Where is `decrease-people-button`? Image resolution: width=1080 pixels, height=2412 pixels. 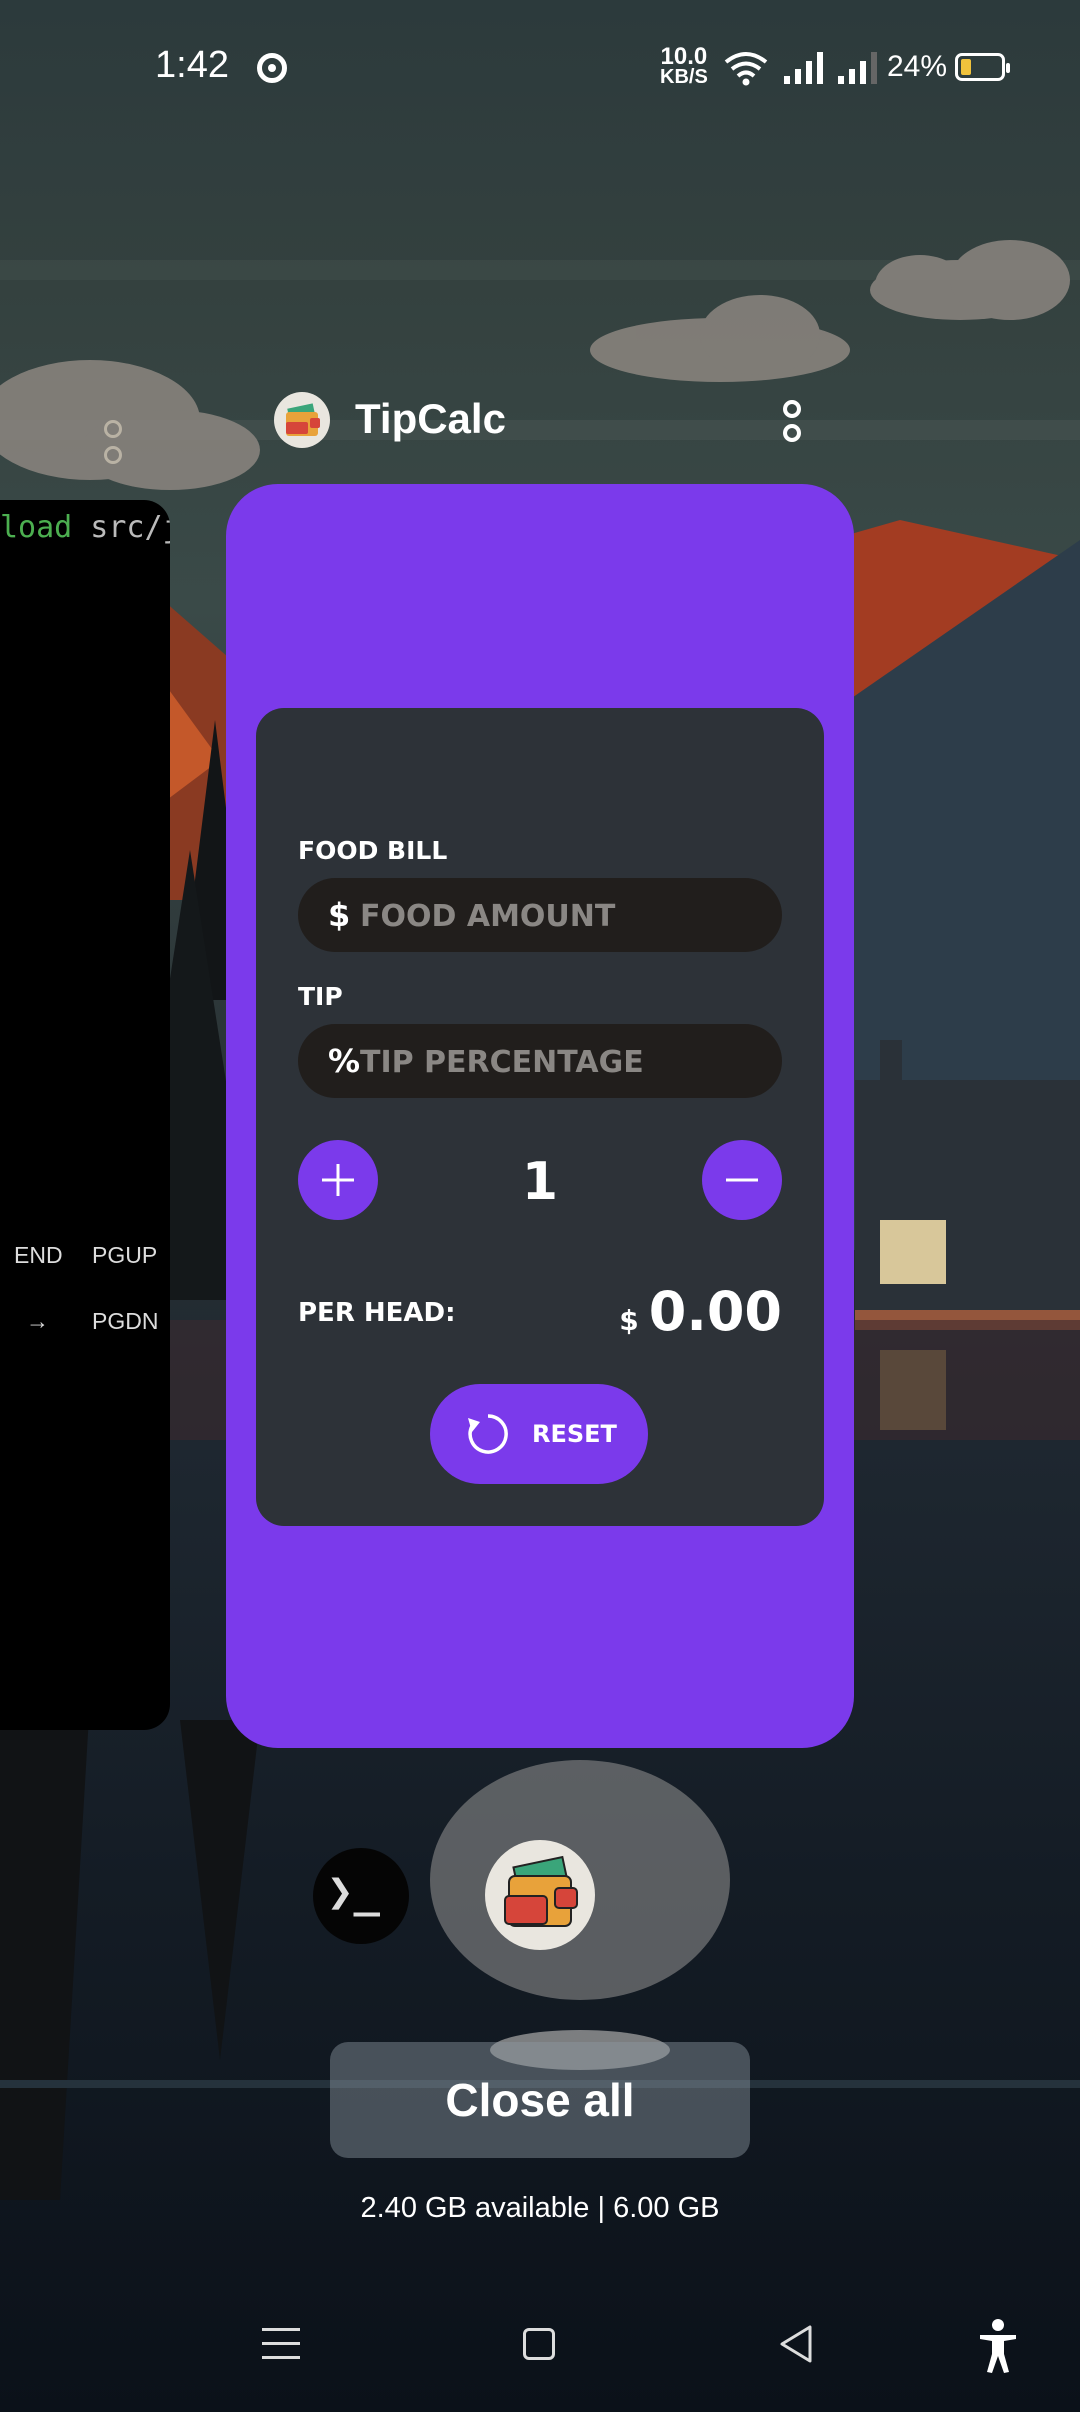
decrease-people-button is located at coordinates (742, 1180).